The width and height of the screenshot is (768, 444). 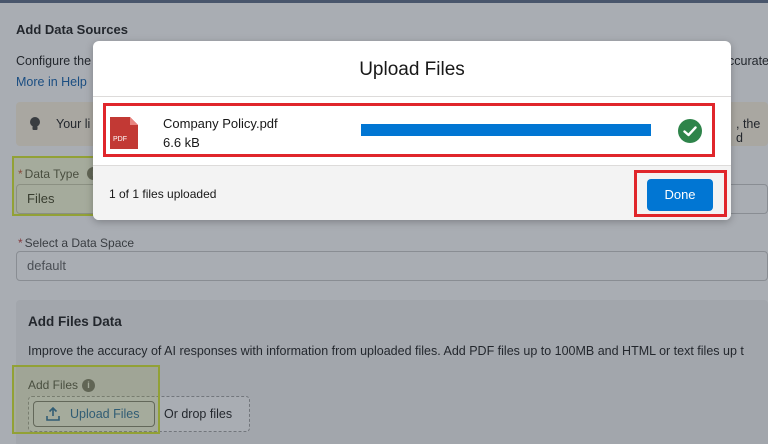 I want to click on pdf-icon-label: PDF, so click(x=120, y=139).